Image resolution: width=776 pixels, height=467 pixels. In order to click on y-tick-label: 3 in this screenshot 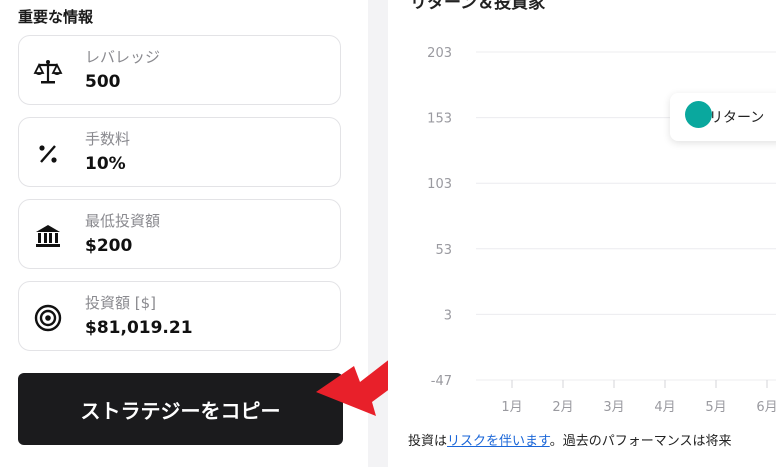, I will do `click(448, 315)`.